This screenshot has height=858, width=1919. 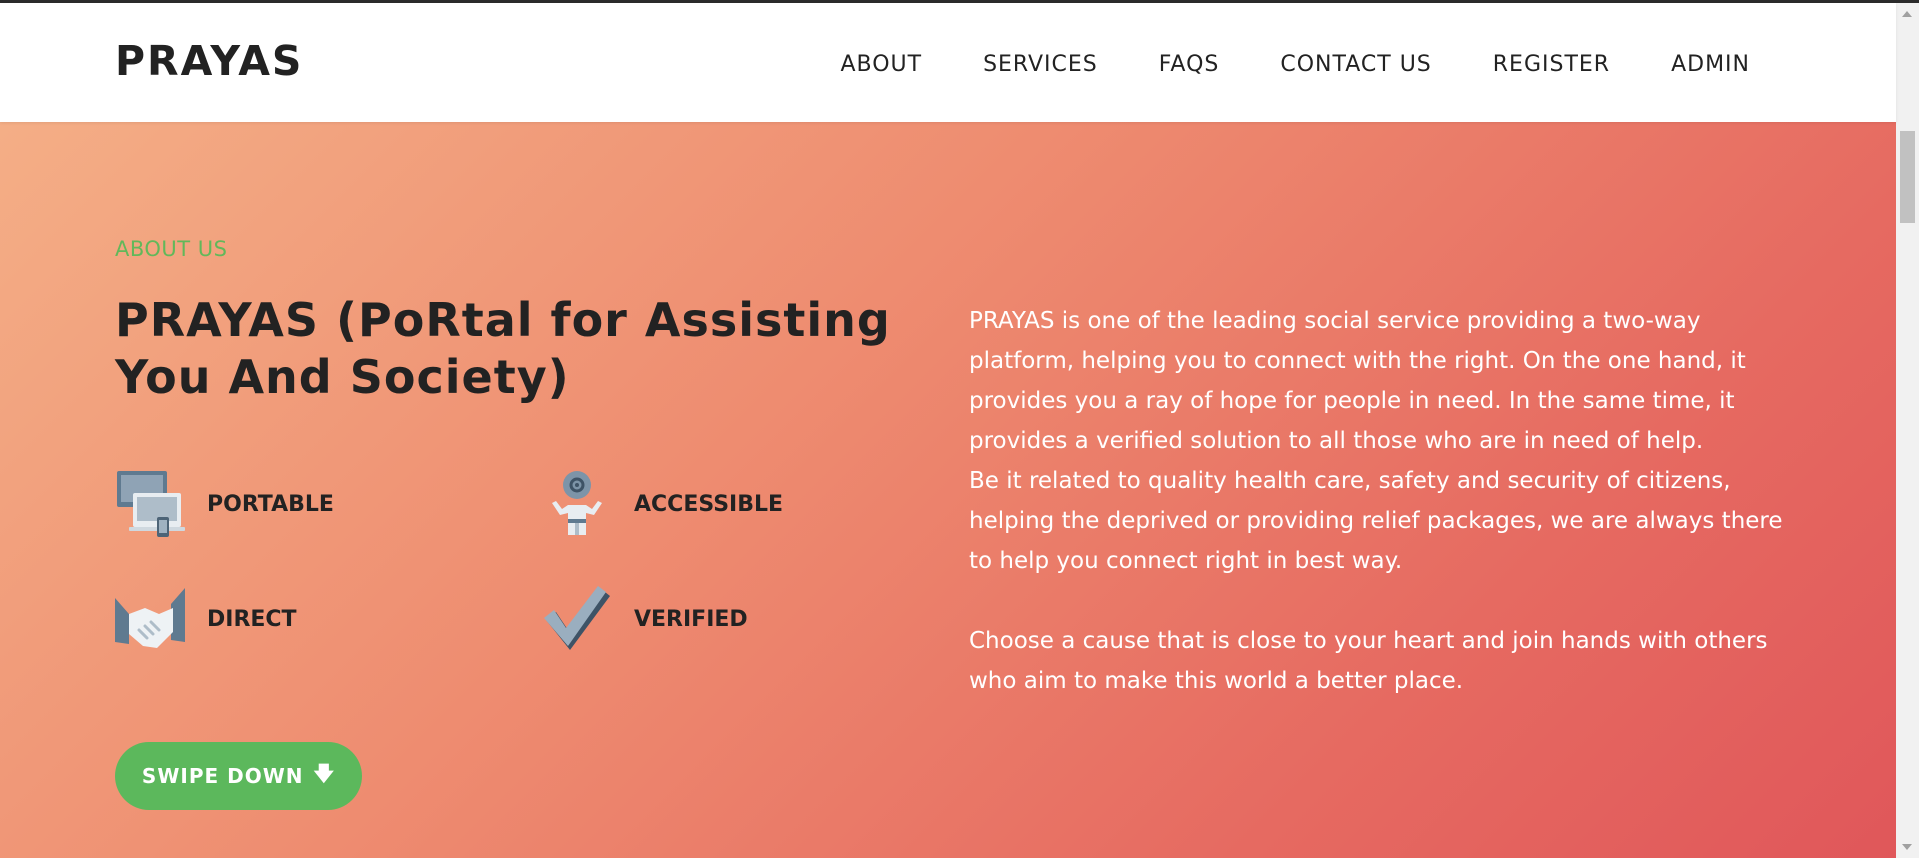 I want to click on handshake-icon, so click(x=150, y=618).